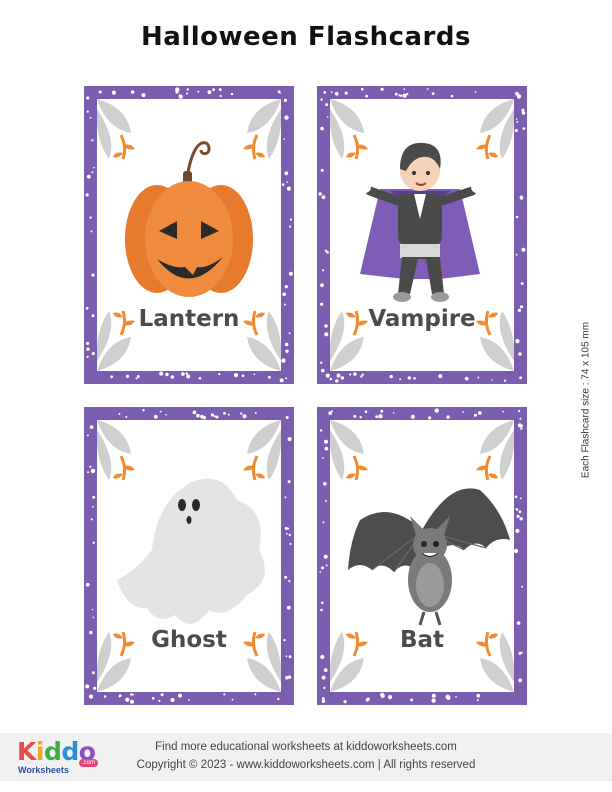 This screenshot has height=792, width=612. Describe the element at coordinates (422, 235) in the screenshot. I see `card-inner: Vampire` at that location.